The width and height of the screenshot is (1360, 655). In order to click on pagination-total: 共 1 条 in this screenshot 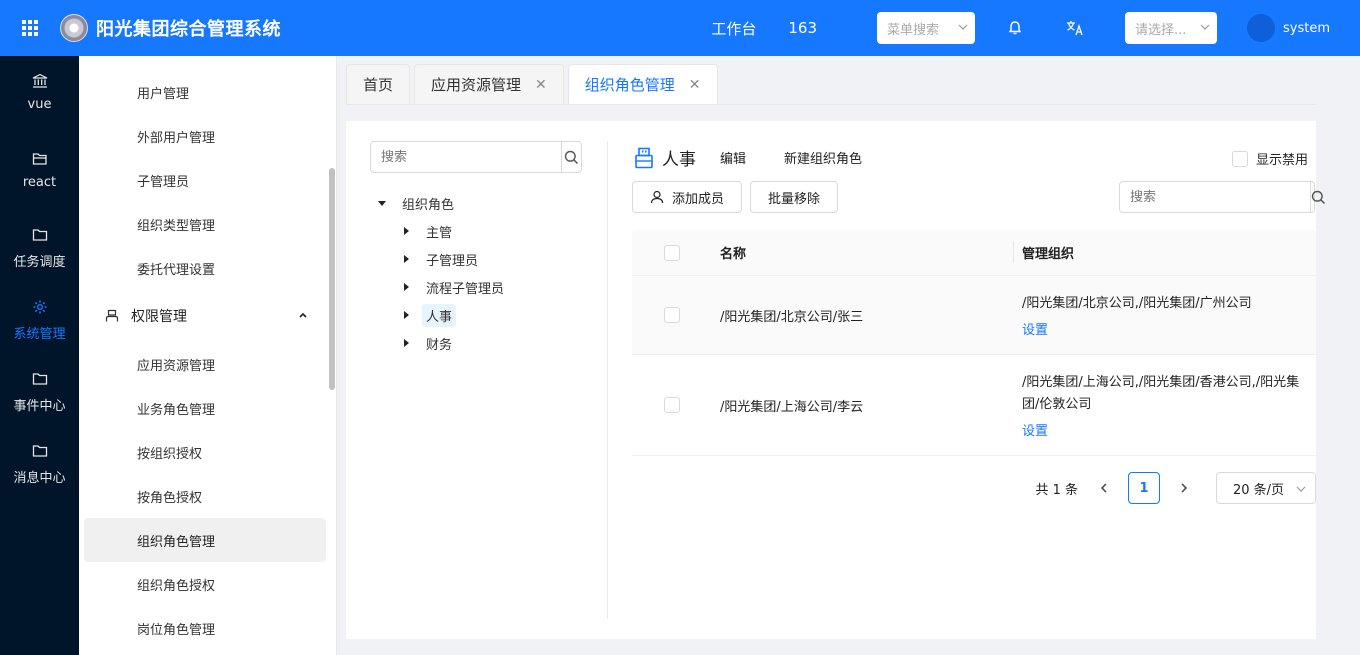, I will do `click(1056, 490)`.